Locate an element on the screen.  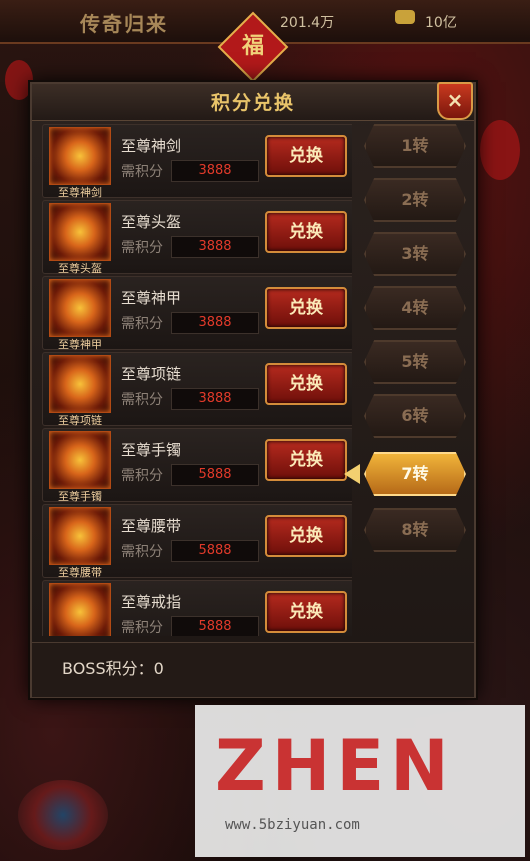
sword-item-icon is located at coordinates (80, 156).